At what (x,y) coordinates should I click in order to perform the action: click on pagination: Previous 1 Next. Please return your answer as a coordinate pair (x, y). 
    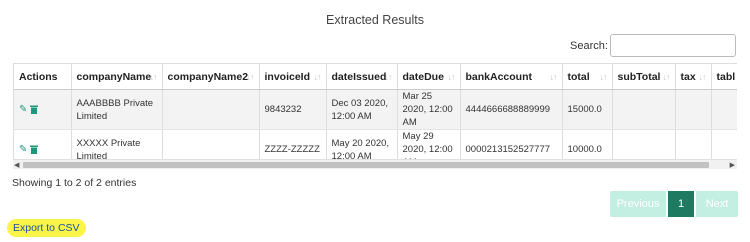
    Looking at the image, I should click on (674, 204).